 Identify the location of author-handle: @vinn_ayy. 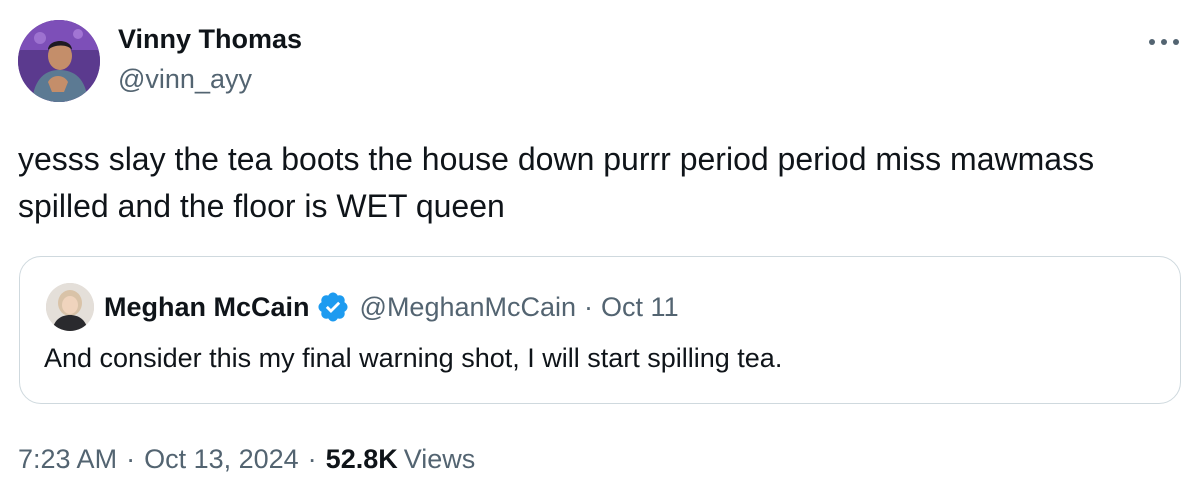
(185, 79).